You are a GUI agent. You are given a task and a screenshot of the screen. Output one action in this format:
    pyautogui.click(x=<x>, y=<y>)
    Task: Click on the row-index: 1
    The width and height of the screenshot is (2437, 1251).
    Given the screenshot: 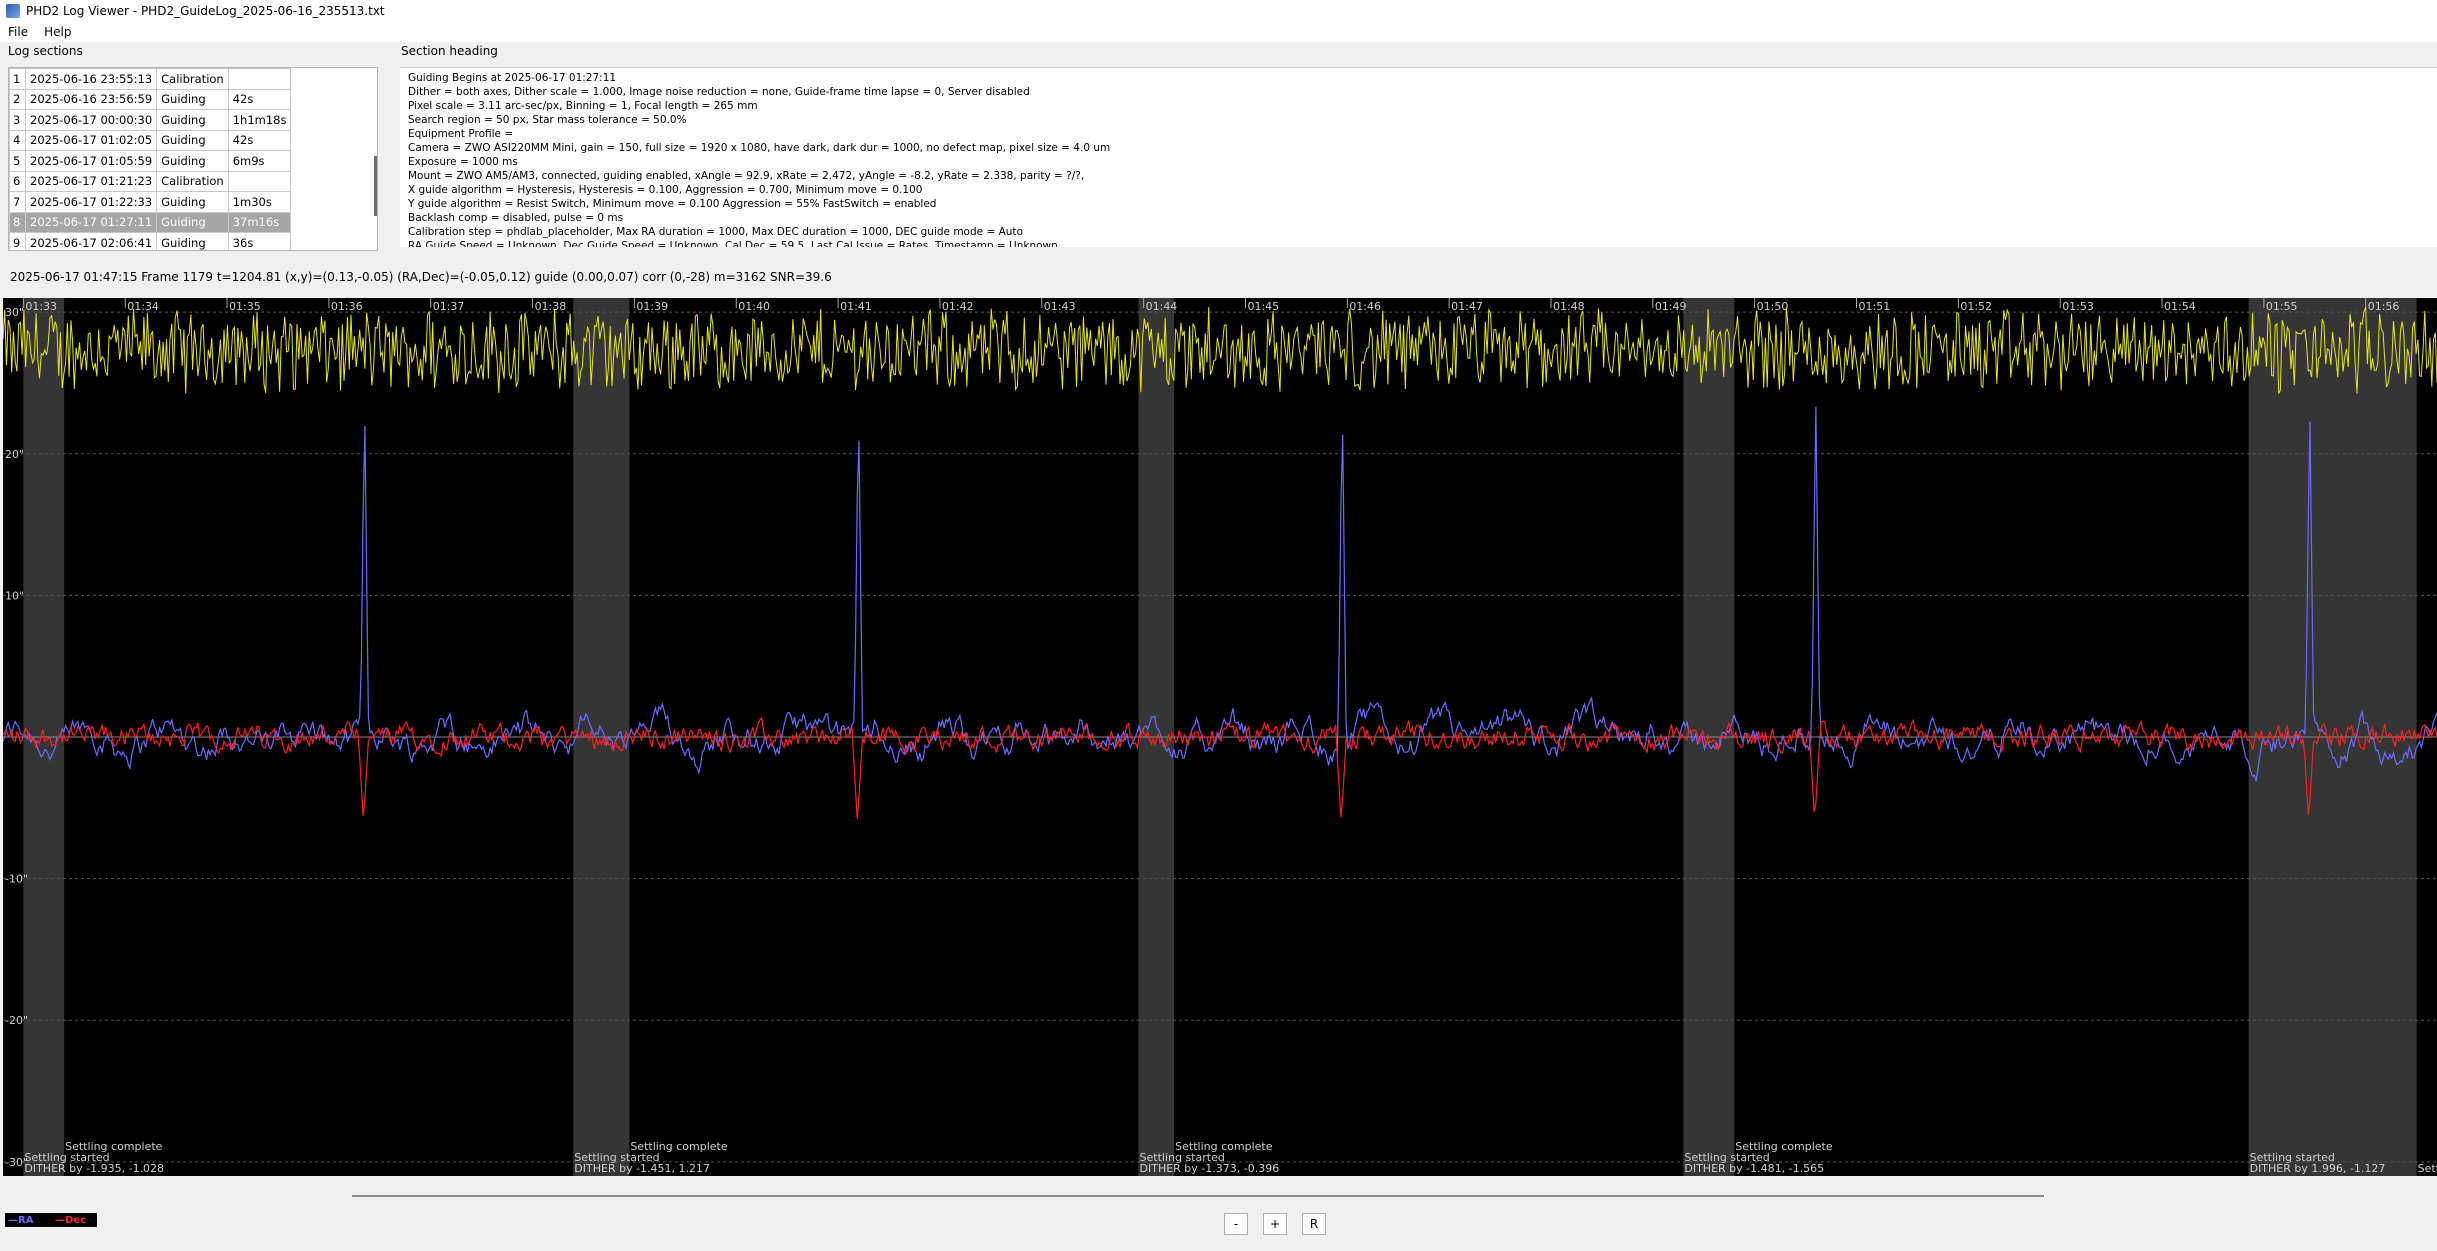 What is the action you would take?
    pyautogui.click(x=17, y=79)
    